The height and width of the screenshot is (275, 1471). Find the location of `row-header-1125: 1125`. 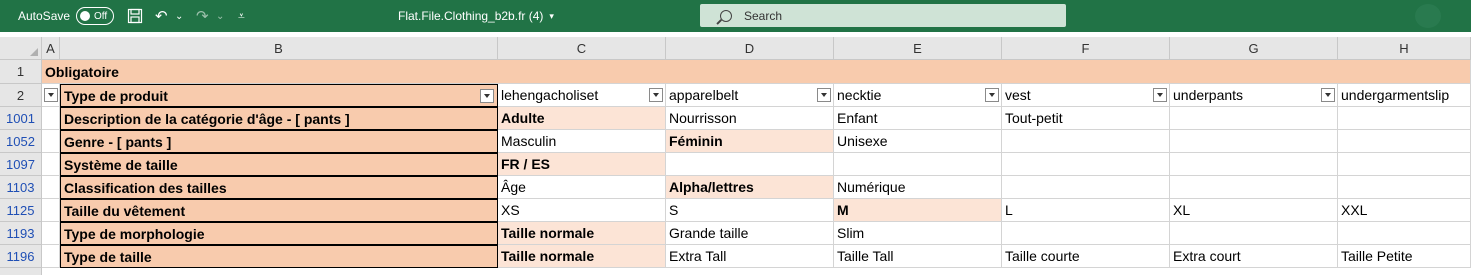

row-header-1125: 1125 is located at coordinates (21, 210).